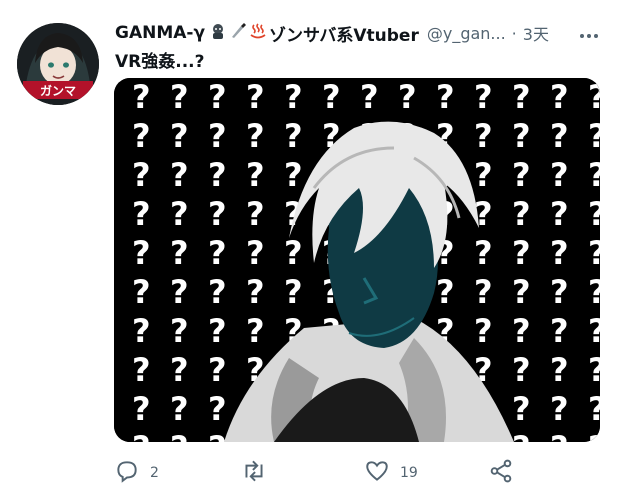  I want to click on tweet-header: GANMA-γ ゾンサバ系Vtuber @y_gan... · 3天, so click(359, 33).